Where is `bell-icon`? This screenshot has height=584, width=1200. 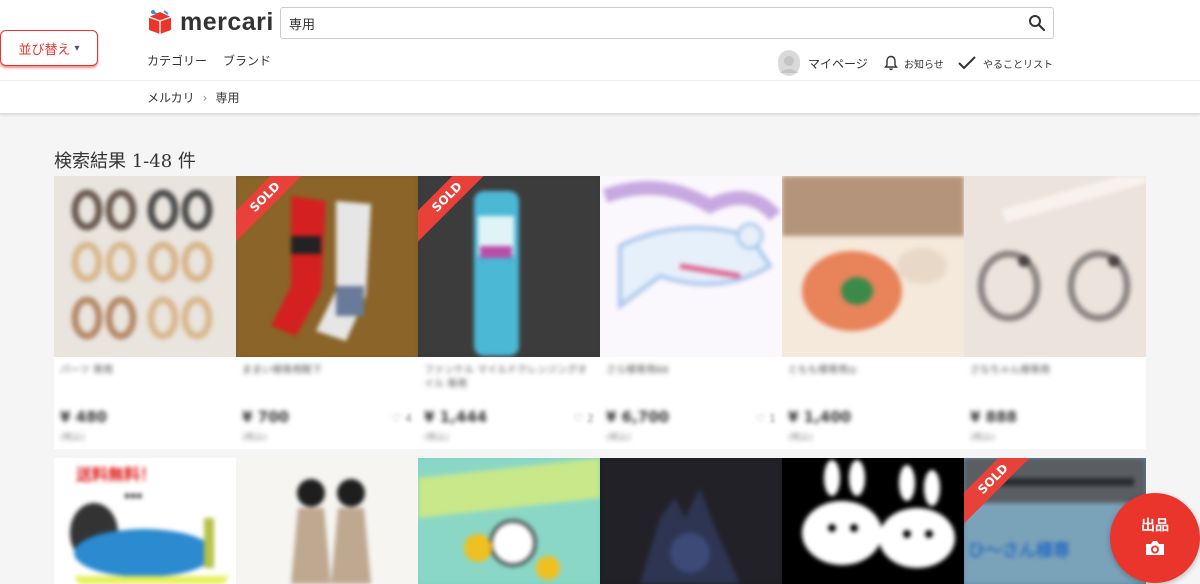
bell-icon is located at coordinates (891, 63).